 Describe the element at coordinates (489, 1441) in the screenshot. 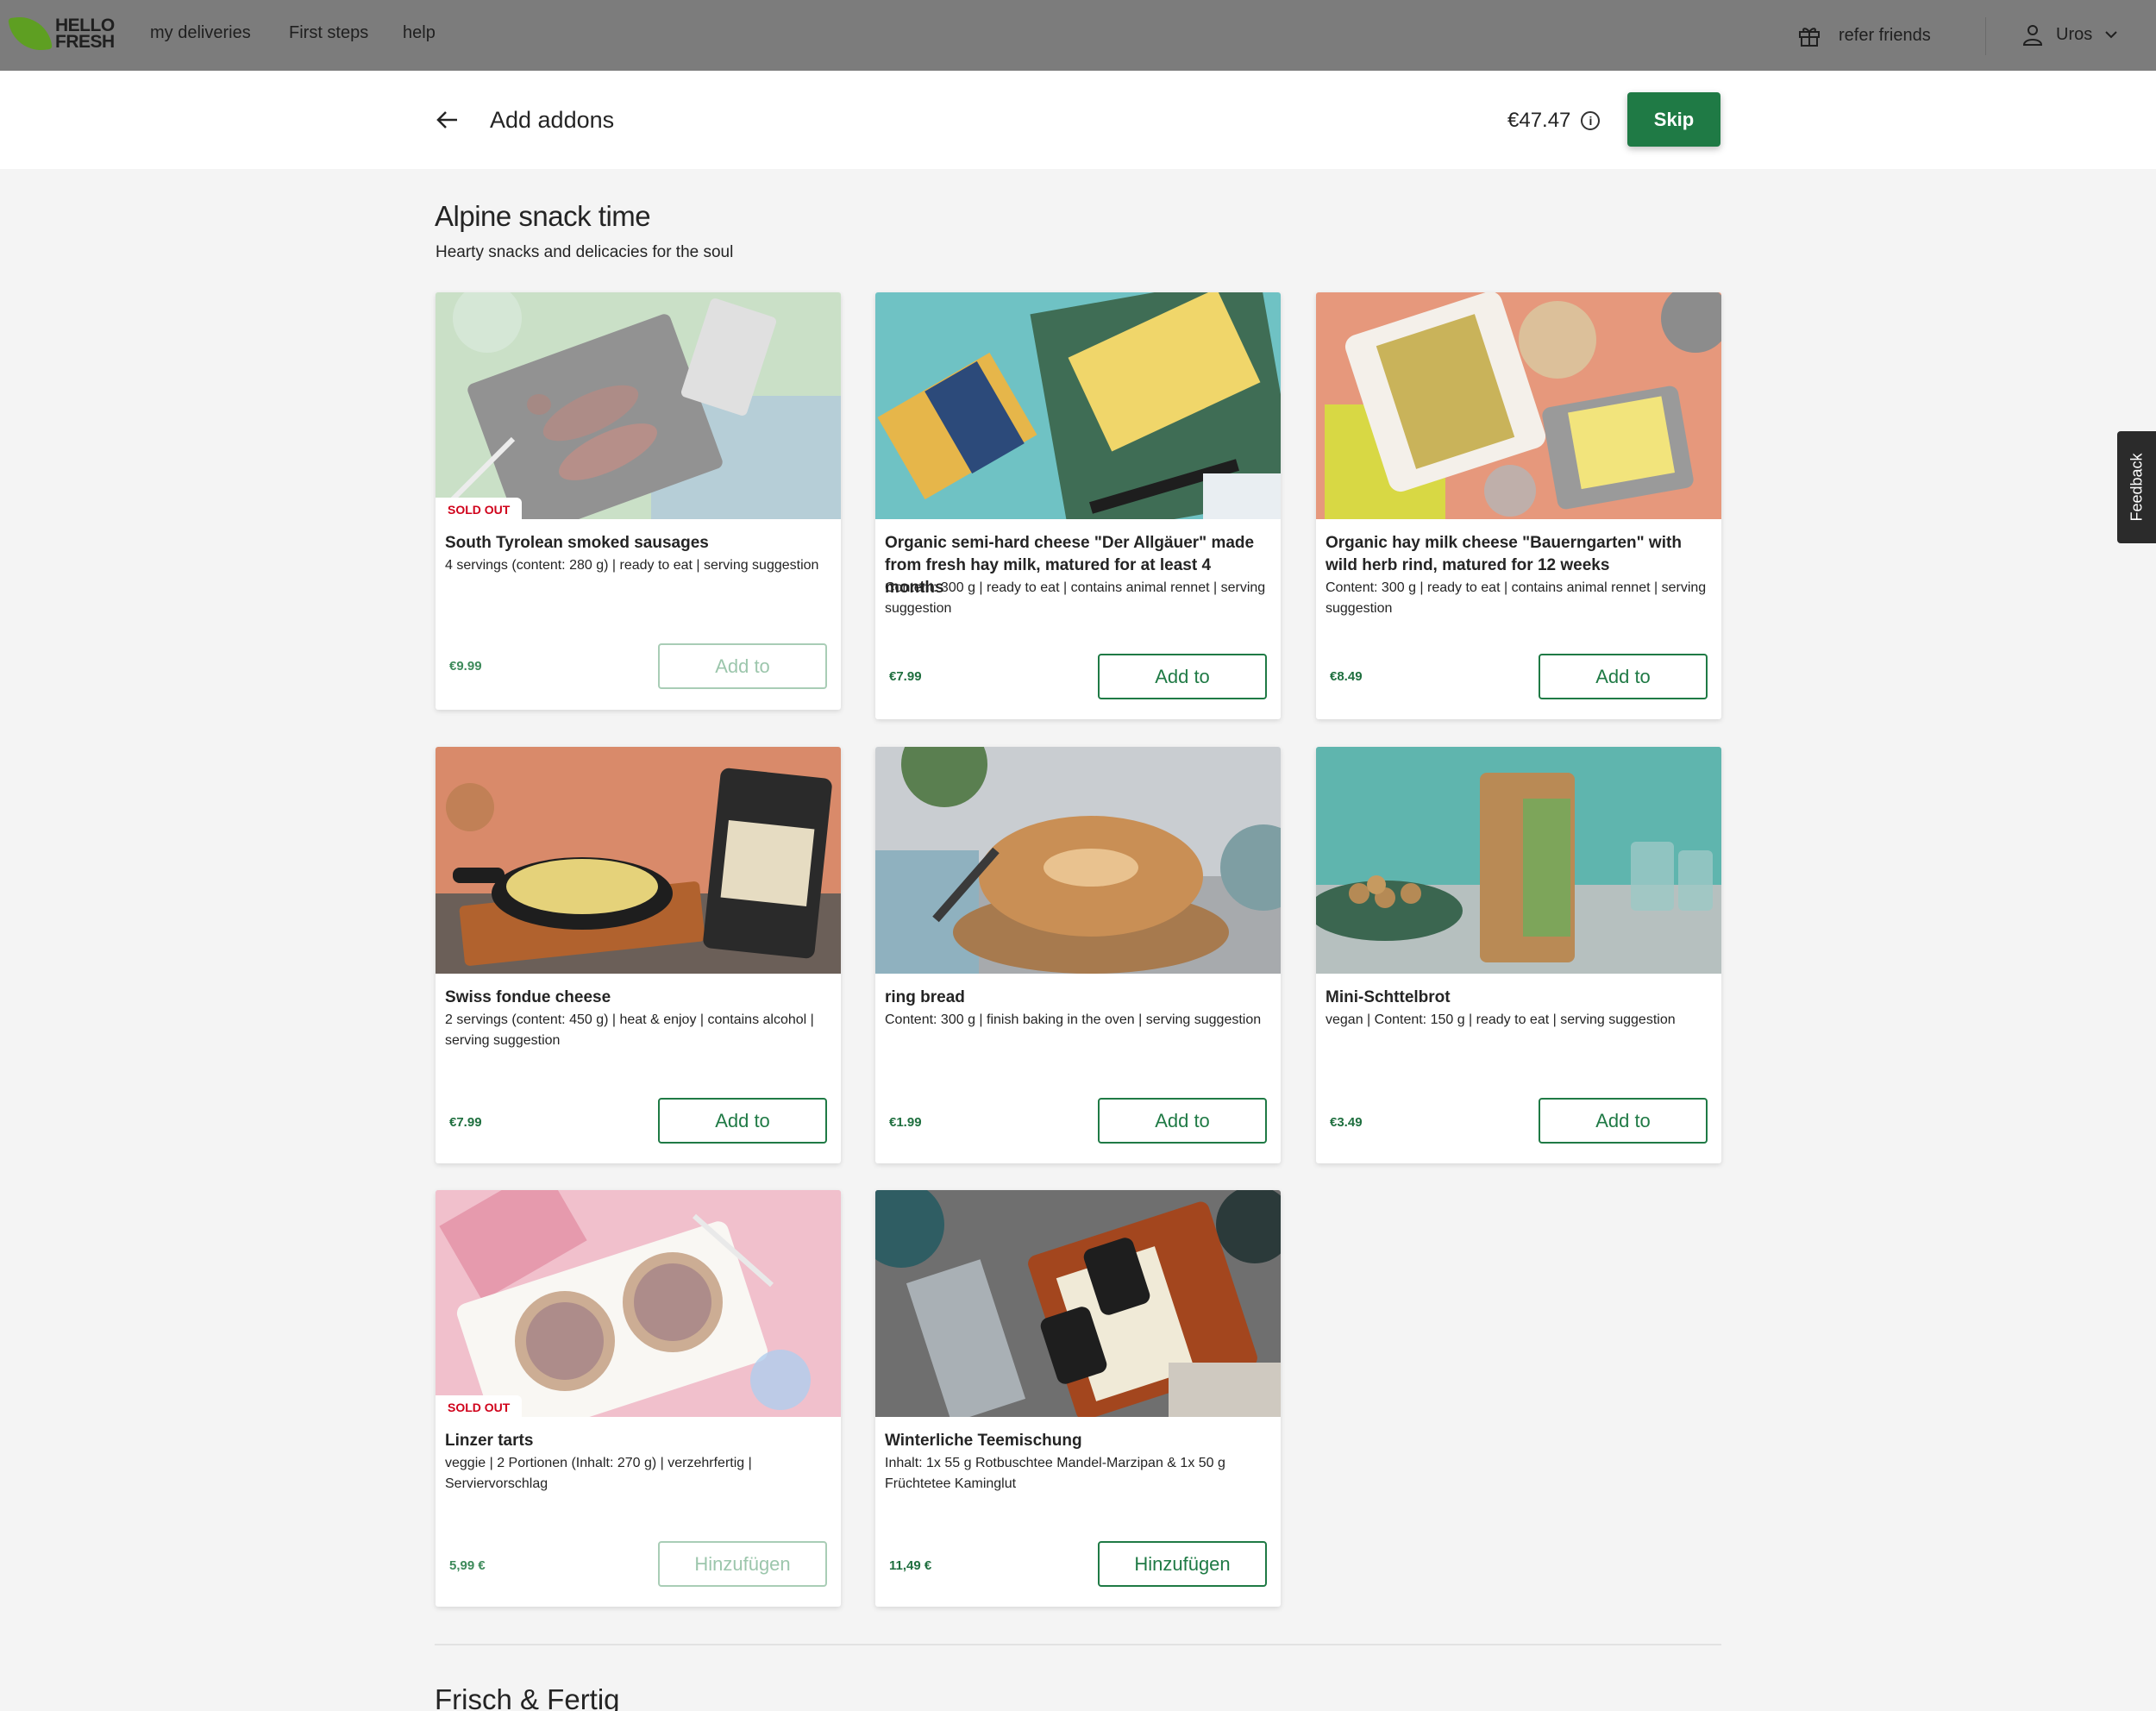

I see `product-name: Linzer tarts` at that location.